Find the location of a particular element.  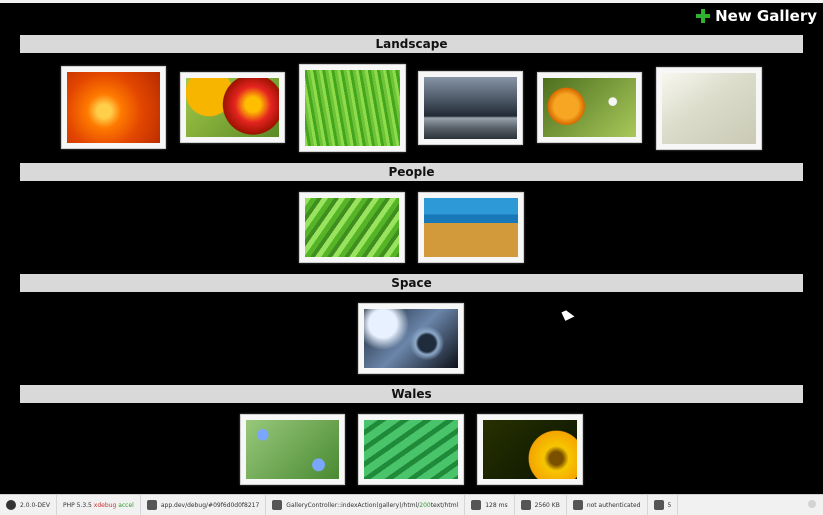

toolbar-queries: 5 is located at coordinates (663, 505).